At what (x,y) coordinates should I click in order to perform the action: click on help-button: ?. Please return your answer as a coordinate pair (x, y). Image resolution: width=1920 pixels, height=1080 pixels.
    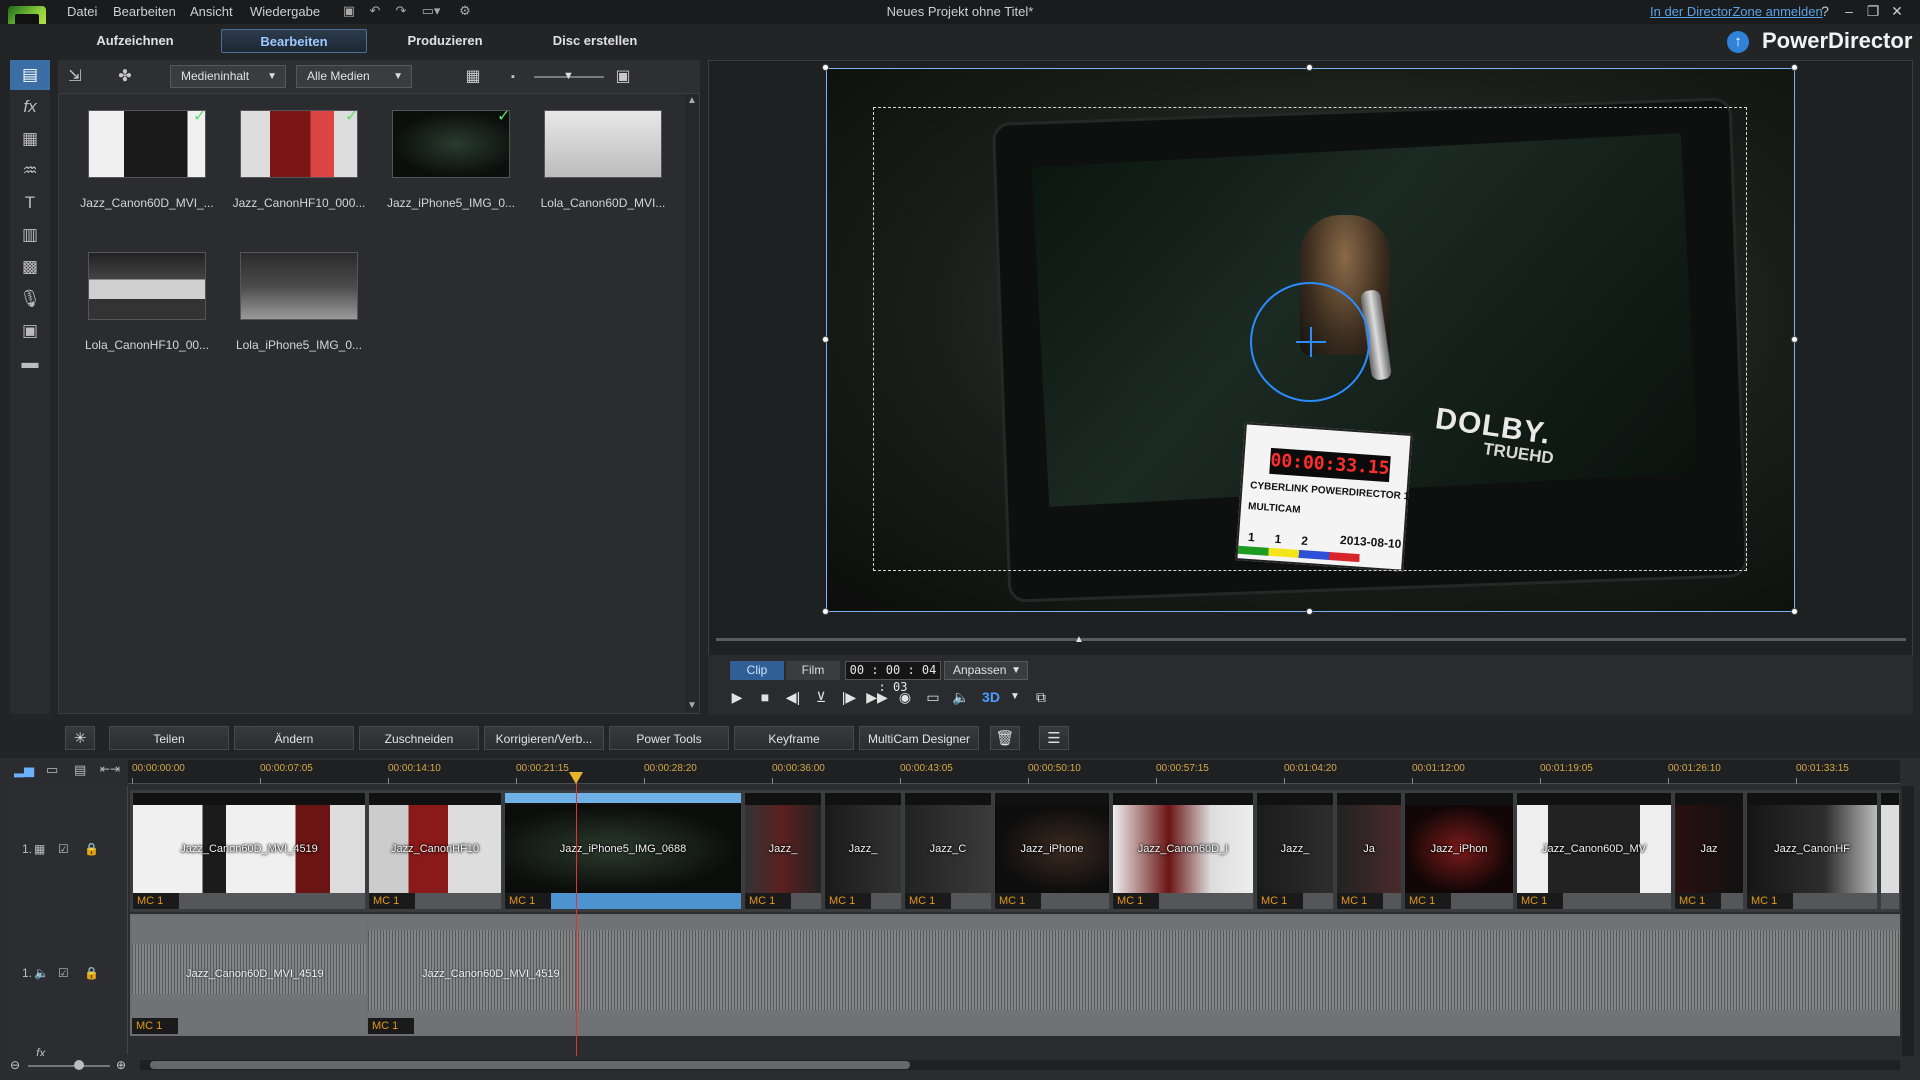
    Looking at the image, I should click on (1825, 12).